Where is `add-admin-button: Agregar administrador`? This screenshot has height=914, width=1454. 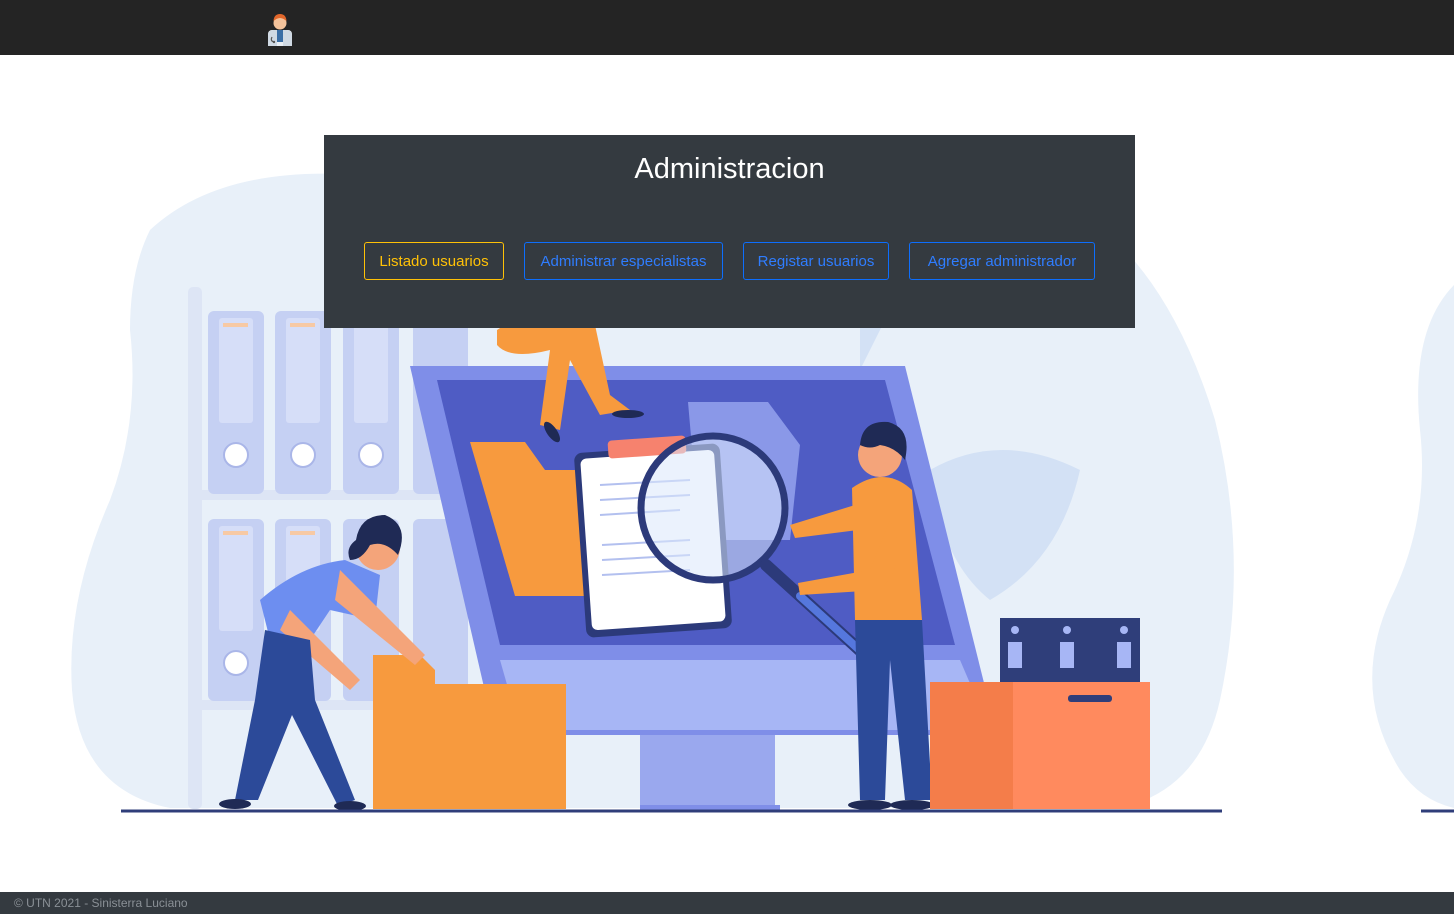
add-admin-button: Agregar administrador is located at coordinates (1002, 261).